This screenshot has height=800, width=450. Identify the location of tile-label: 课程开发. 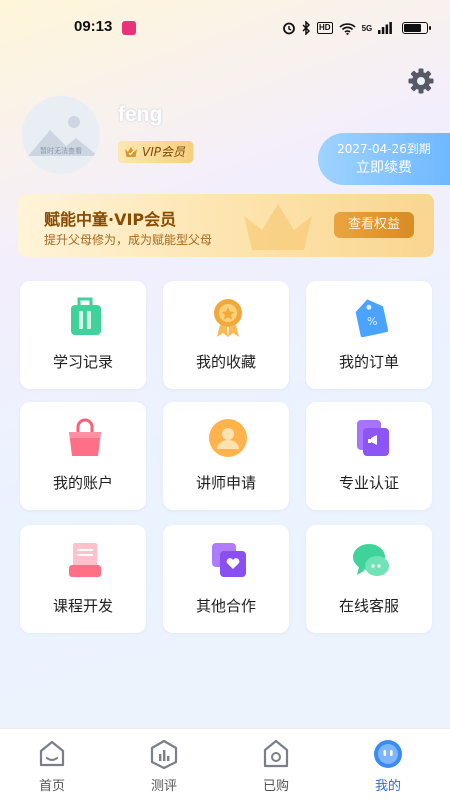
(82, 606).